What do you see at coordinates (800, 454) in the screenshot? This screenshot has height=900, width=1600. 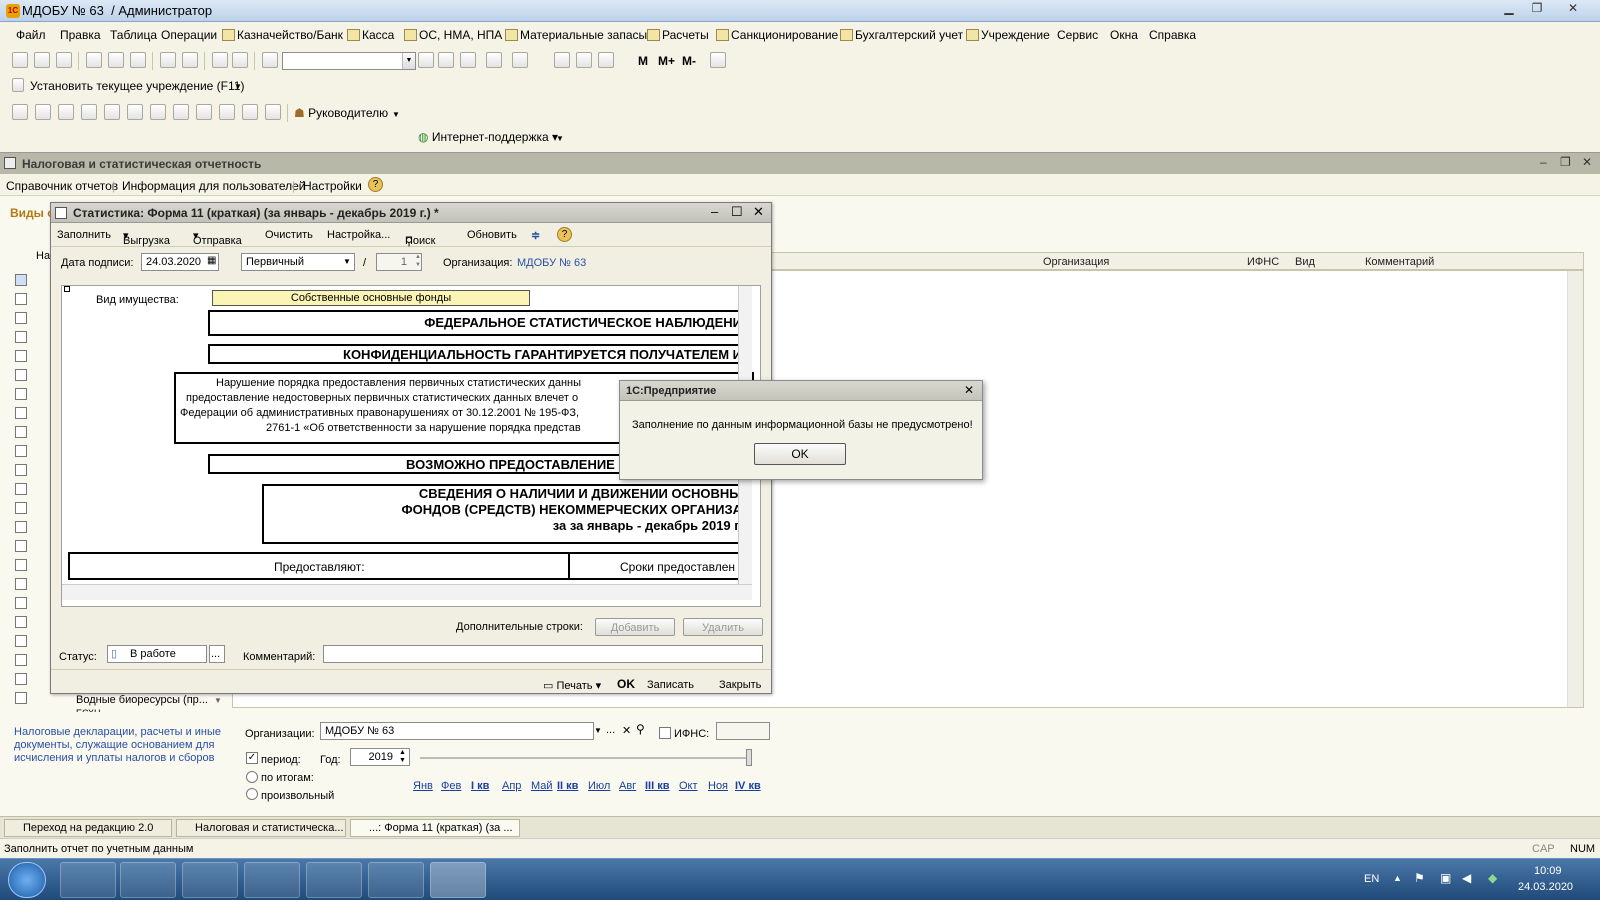 I see `dialog-ok-button: OK` at bounding box center [800, 454].